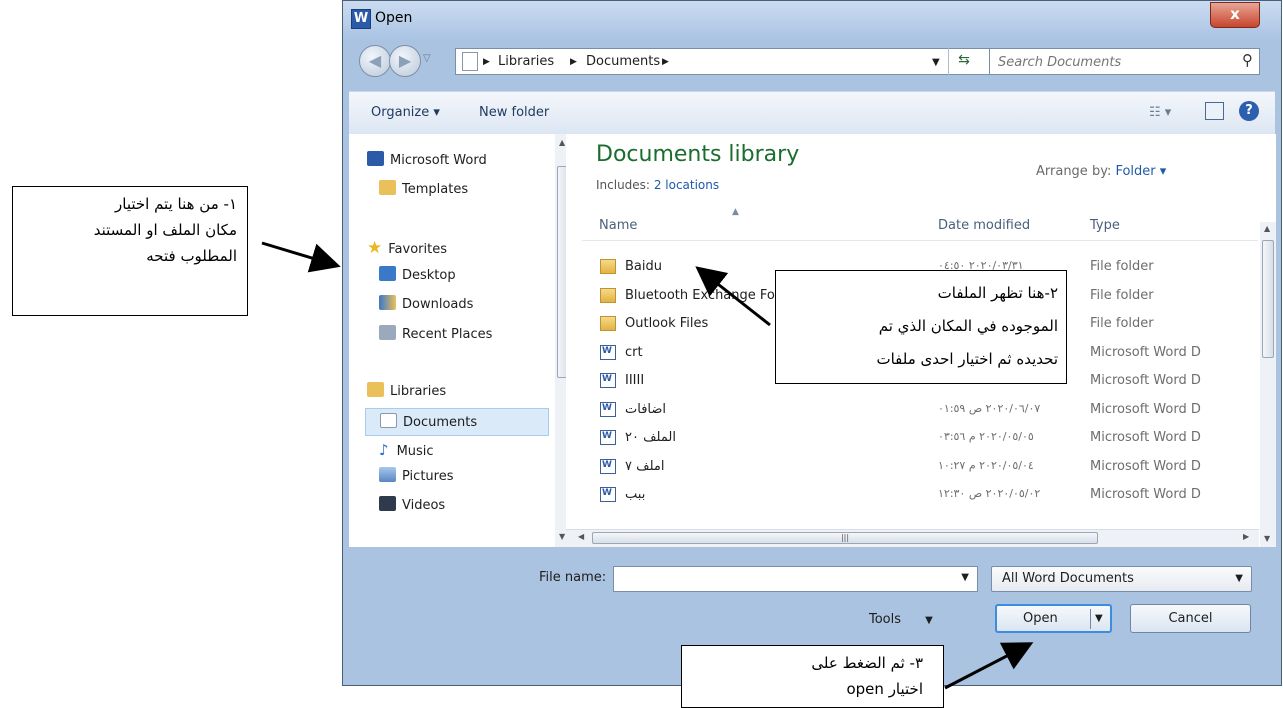 This screenshot has width=1283, height=708. Describe the element at coordinates (733, 296) in the screenshot. I see `arrow-to-file-list` at that location.